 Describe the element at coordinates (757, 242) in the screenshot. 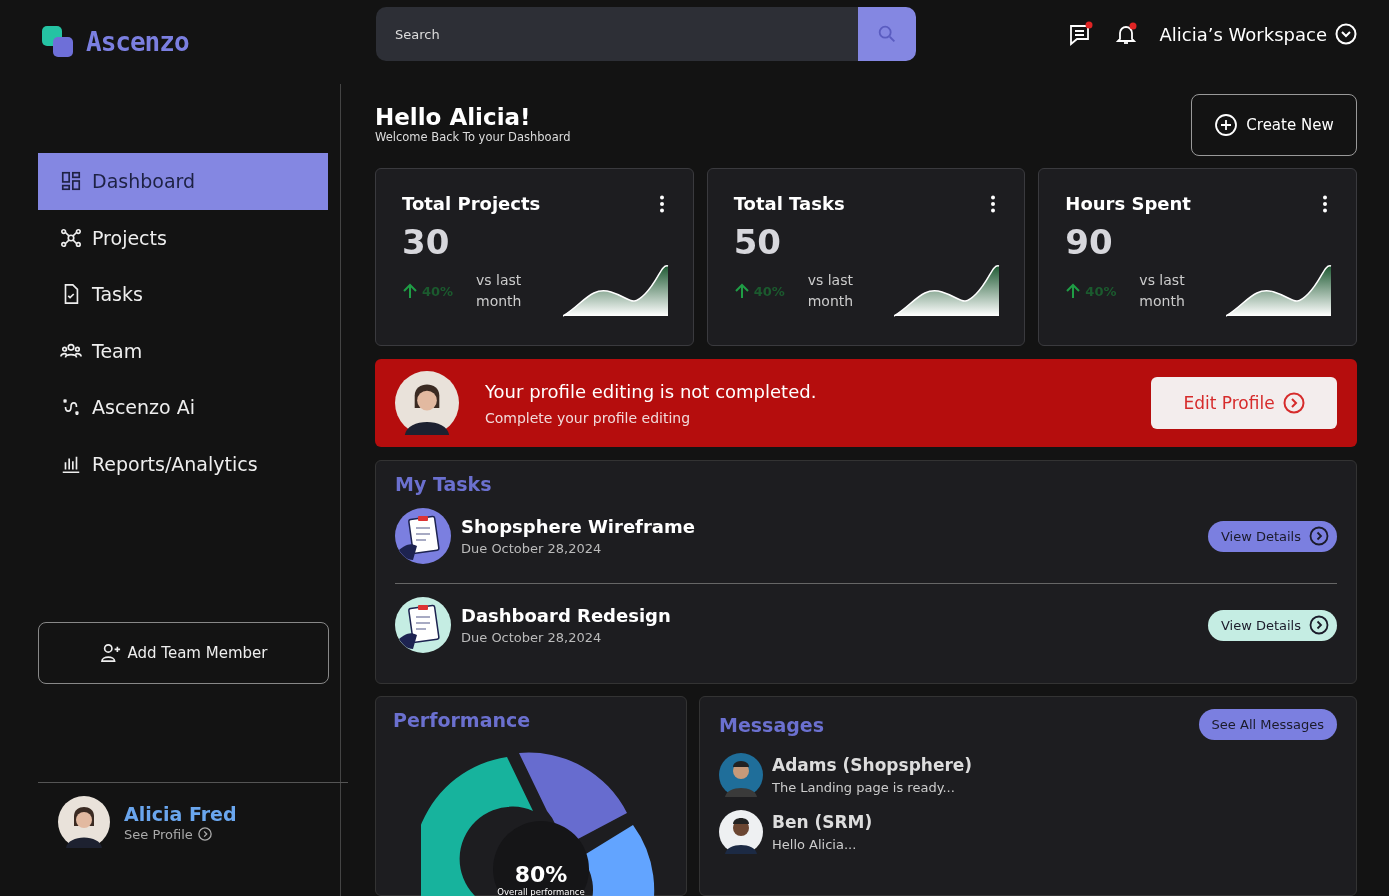

I see `stat-value: 50` at that location.